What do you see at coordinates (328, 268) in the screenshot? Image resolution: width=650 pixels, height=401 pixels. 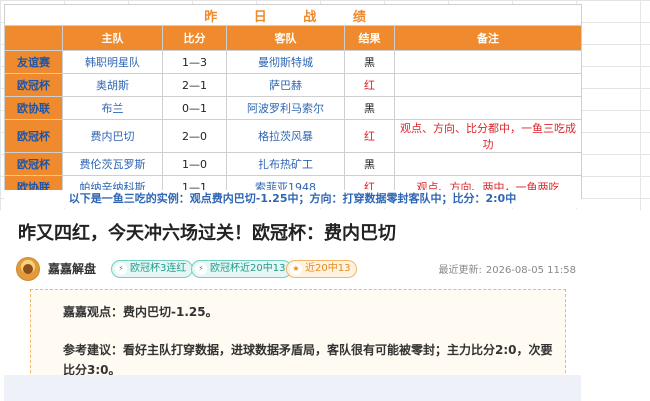 I see `overall-hit-badge-label: 近20中13` at bounding box center [328, 268].